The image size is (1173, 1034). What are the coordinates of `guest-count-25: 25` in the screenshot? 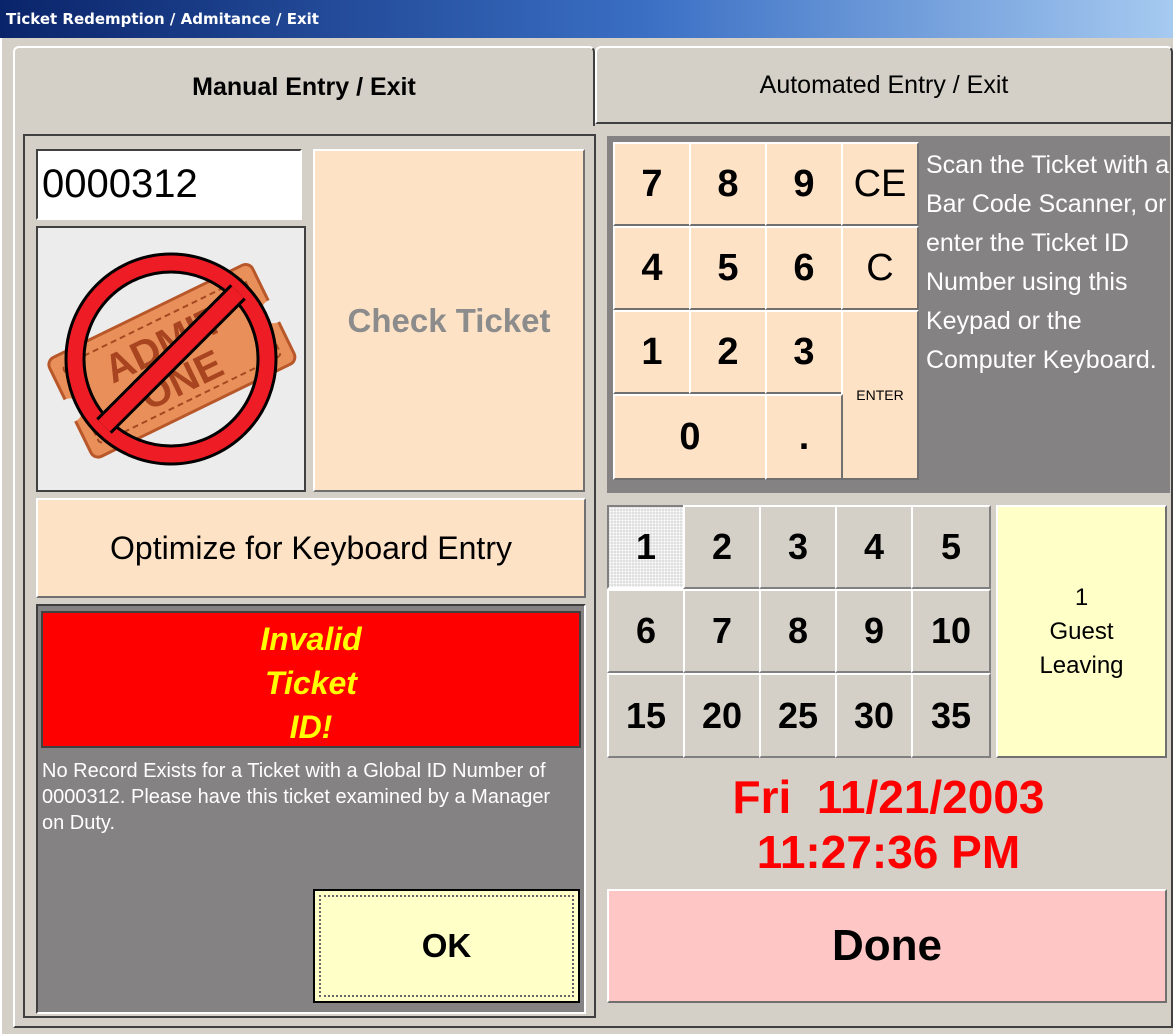 It's located at (798, 715).